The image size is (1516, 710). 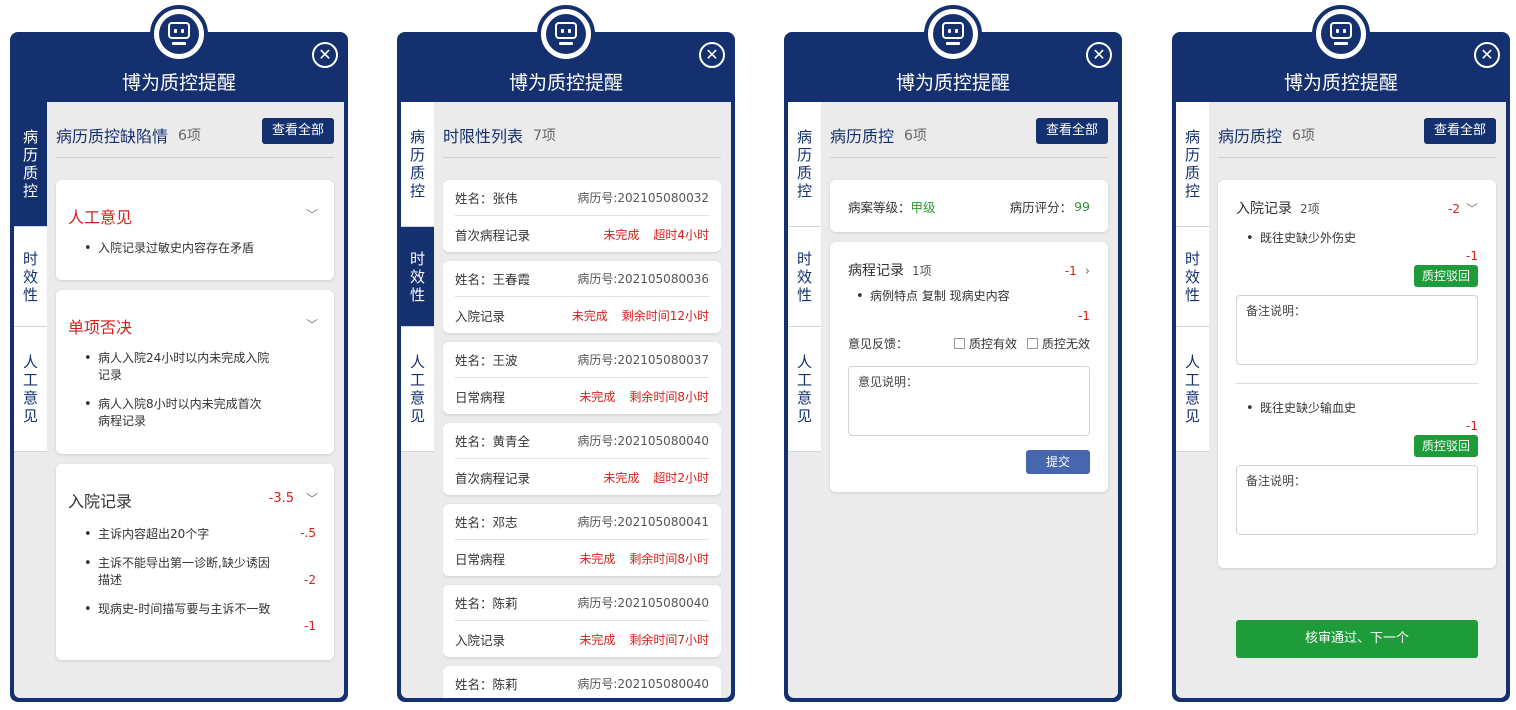 What do you see at coordinates (582, 540) in the screenshot?
I see `table-row: 姓名：邓志 病历号:202105080041 日常病程 未完成 剩余时间8小时` at bounding box center [582, 540].